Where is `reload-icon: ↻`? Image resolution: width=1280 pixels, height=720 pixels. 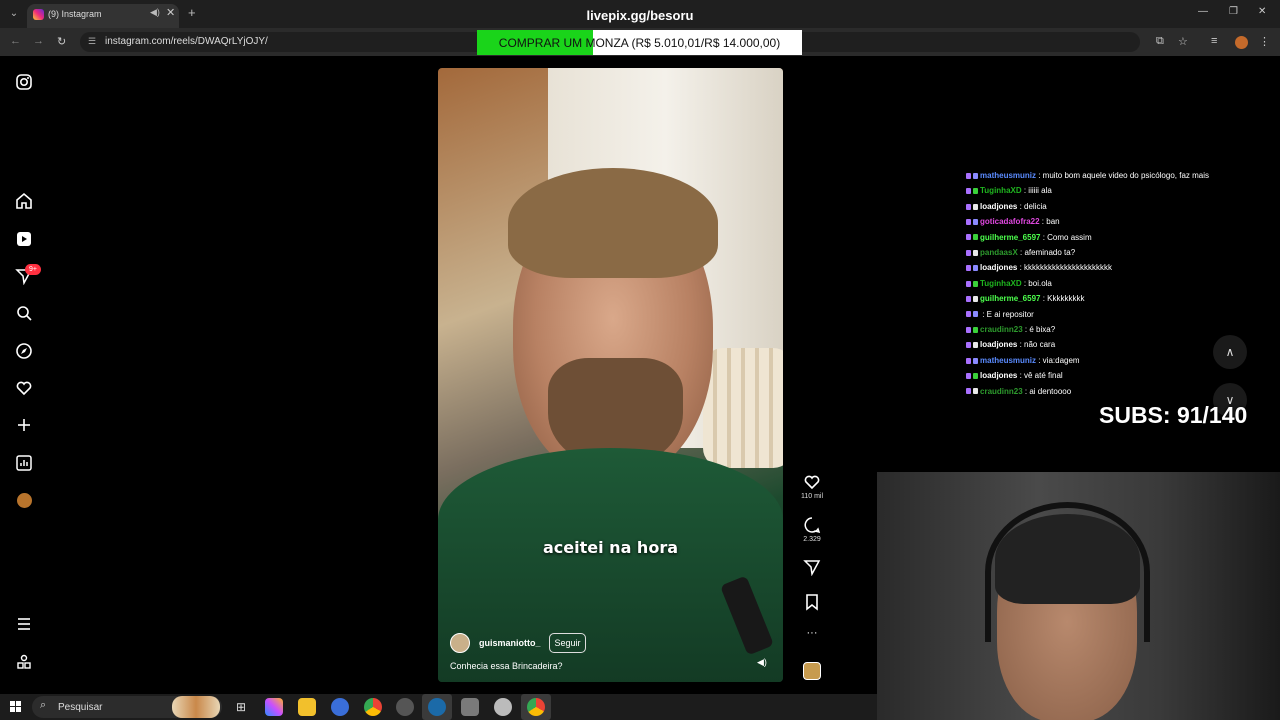
reload-icon: ↻ is located at coordinates (61, 41).